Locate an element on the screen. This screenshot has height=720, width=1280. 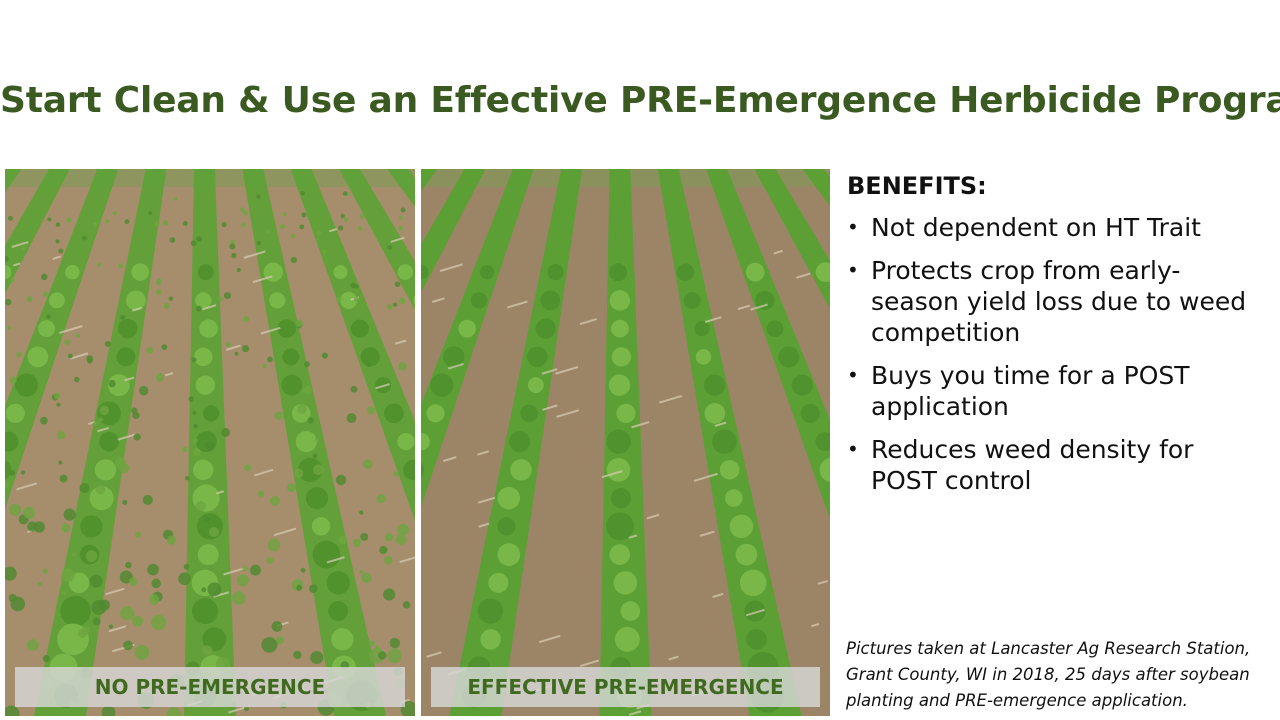
benefits-heading: BENEFITS: is located at coordinates (917, 186).